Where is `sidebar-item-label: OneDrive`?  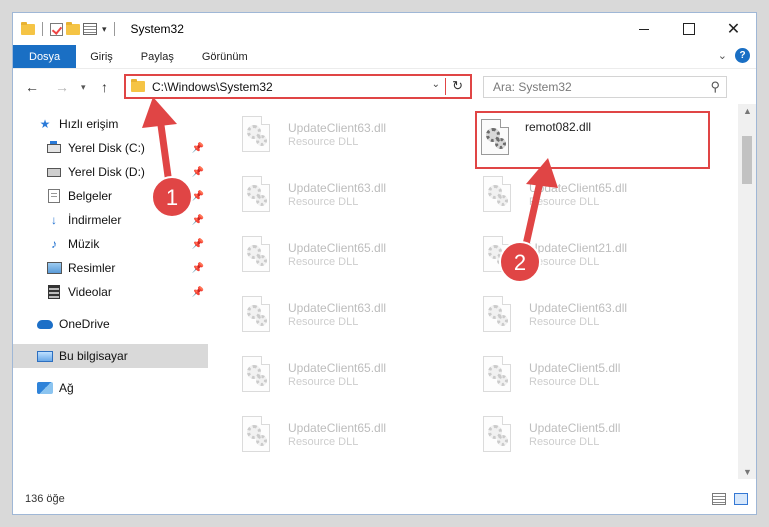
sidebar-item-label: OneDrive is located at coordinates (84, 324).